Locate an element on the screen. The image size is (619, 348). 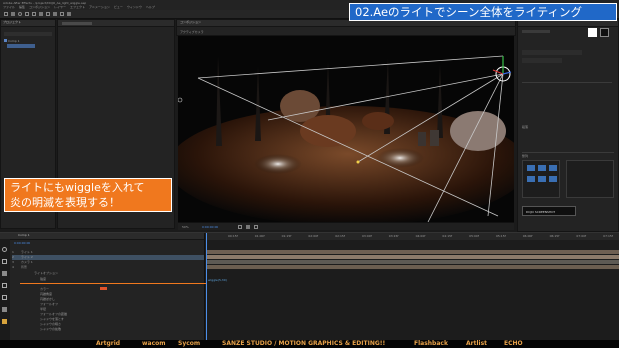
shy-icon is located at coordinates (4, 285).